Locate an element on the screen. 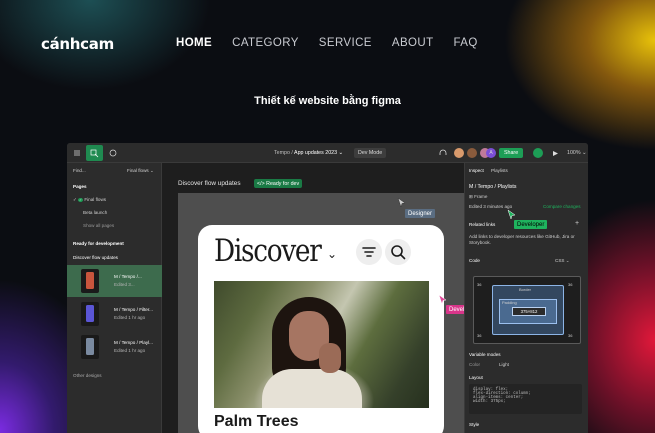 Image resolution: width=655 pixels, height=433 pixels. box-model: 36 36 36 36 Border Padding 375×812 is located at coordinates (527, 310).